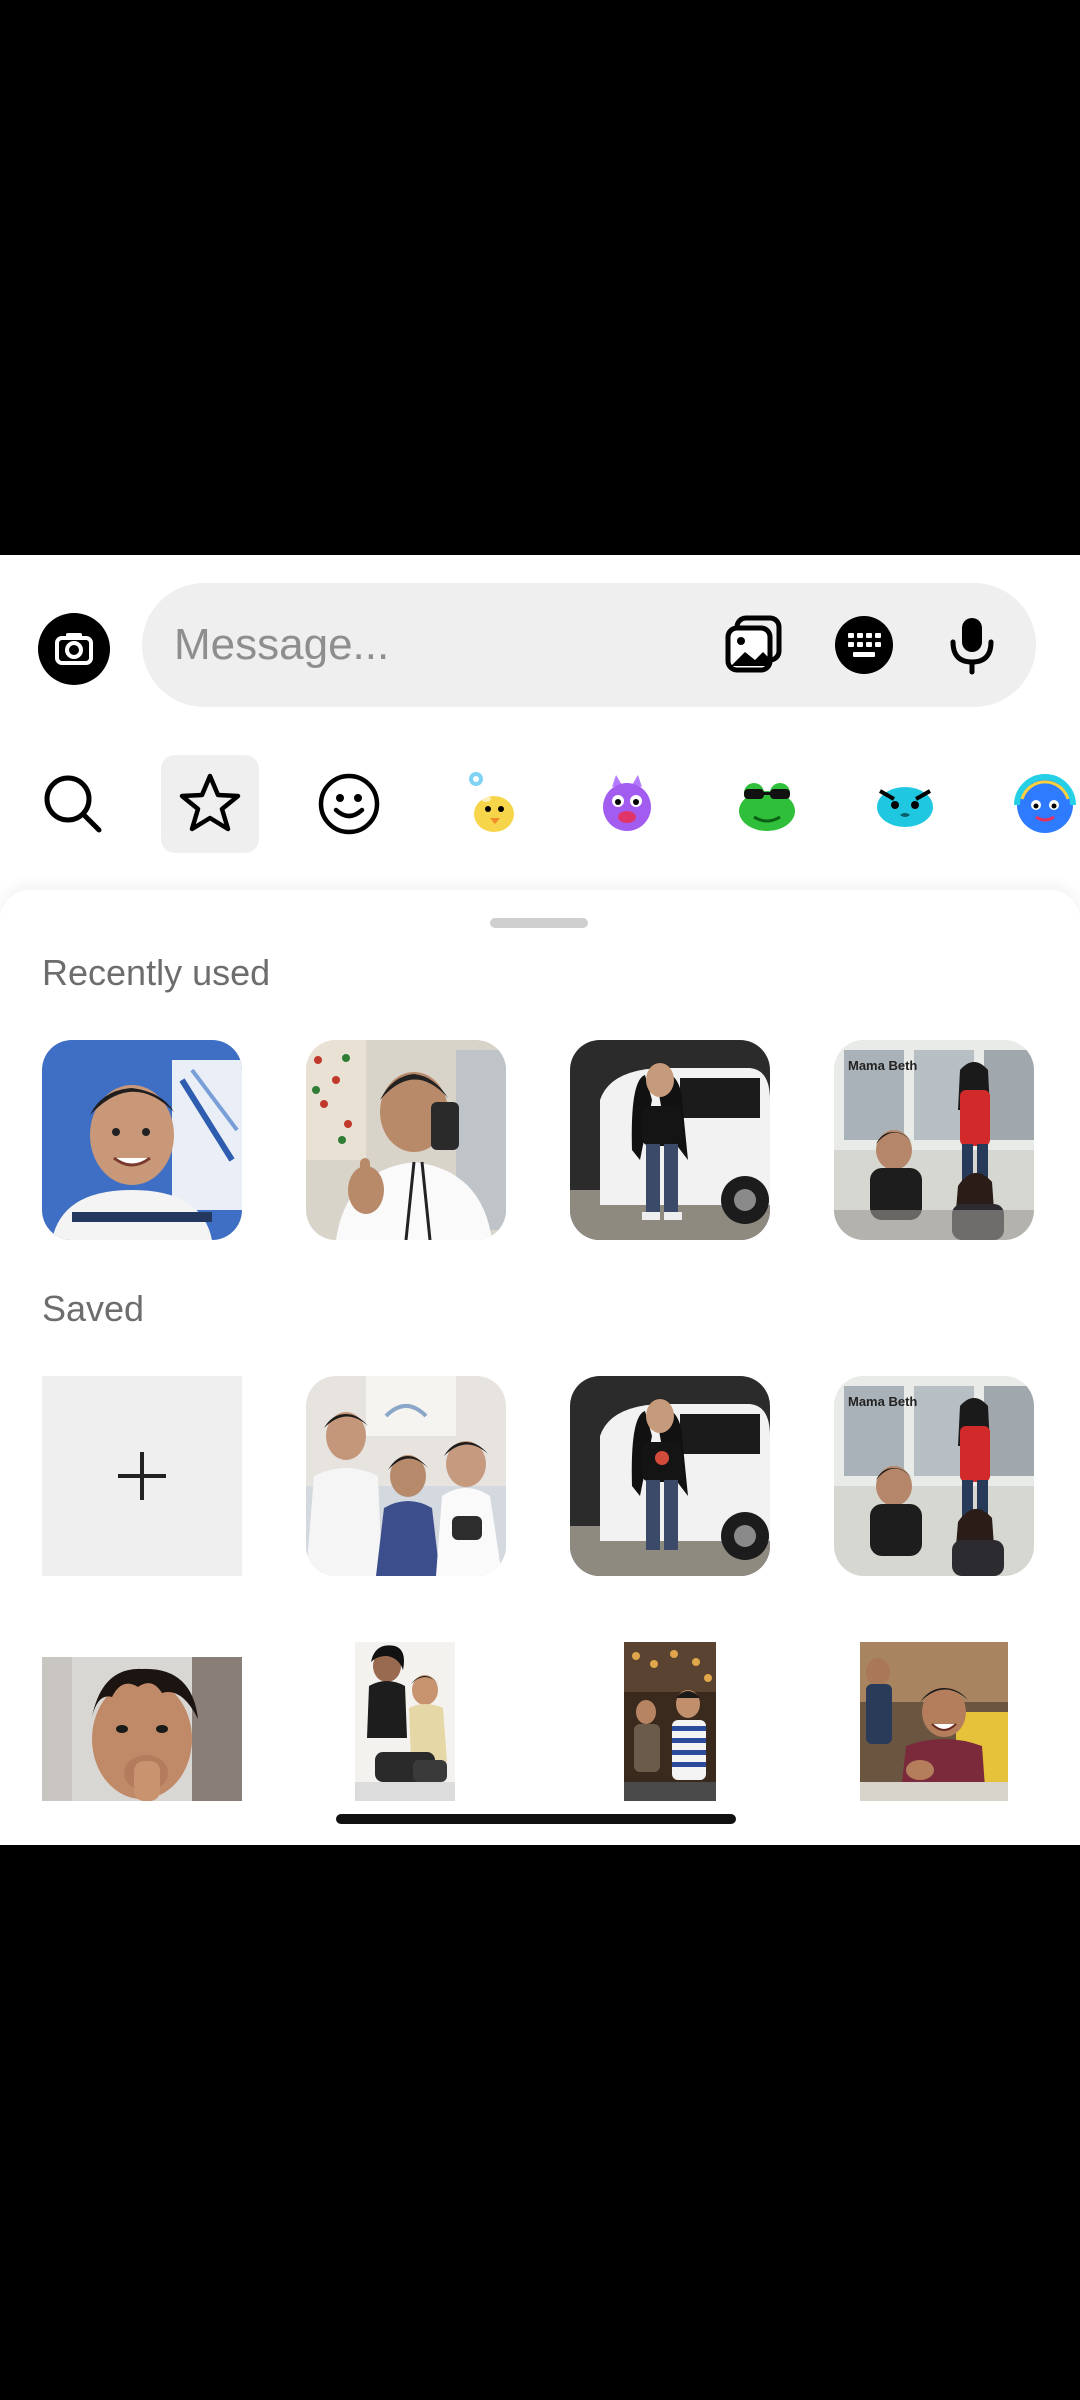 The image size is (1080, 2400). I want to click on sticker-tabs, so click(540, 805).